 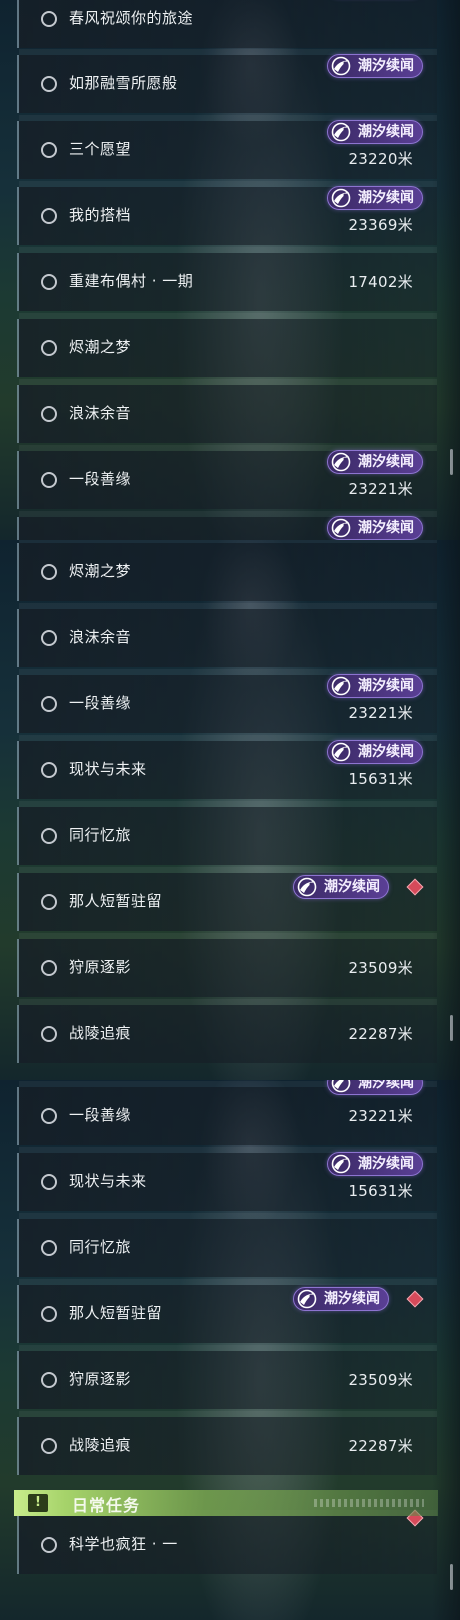 I want to click on quest-title: 如那融雪所愿般, so click(x=123, y=83).